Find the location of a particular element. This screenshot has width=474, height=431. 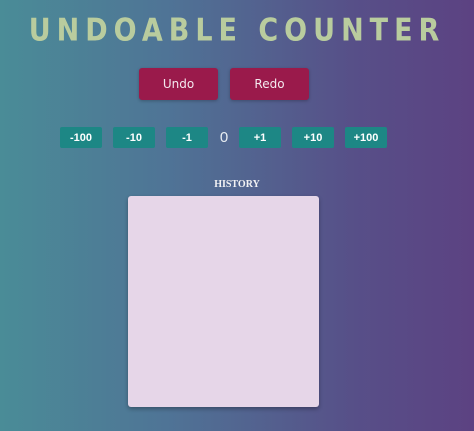

page-title: UNDOABLE COUNTER is located at coordinates (237, 30).